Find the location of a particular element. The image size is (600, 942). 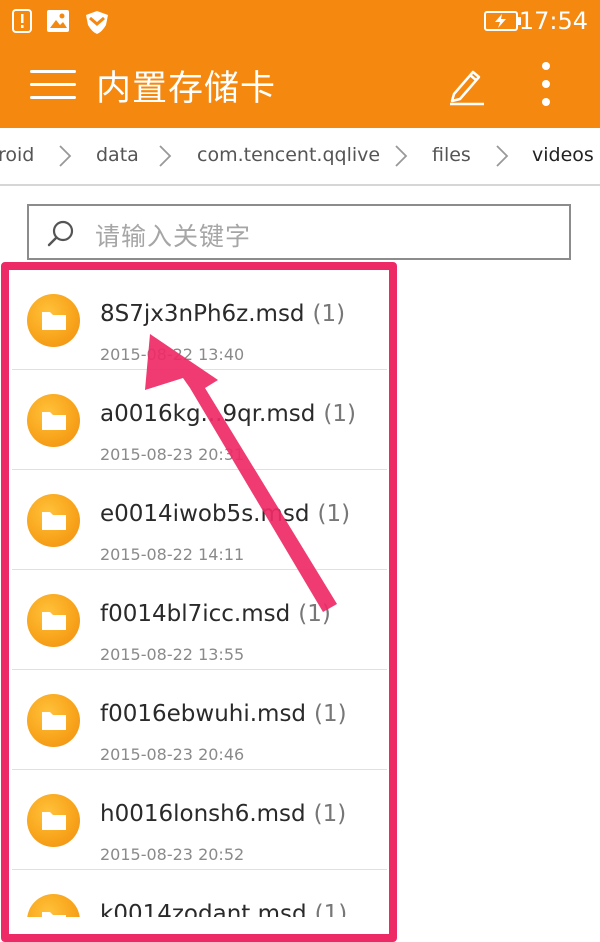

file-date: 2015-08-22 13:55 is located at coordinates (172, 654).